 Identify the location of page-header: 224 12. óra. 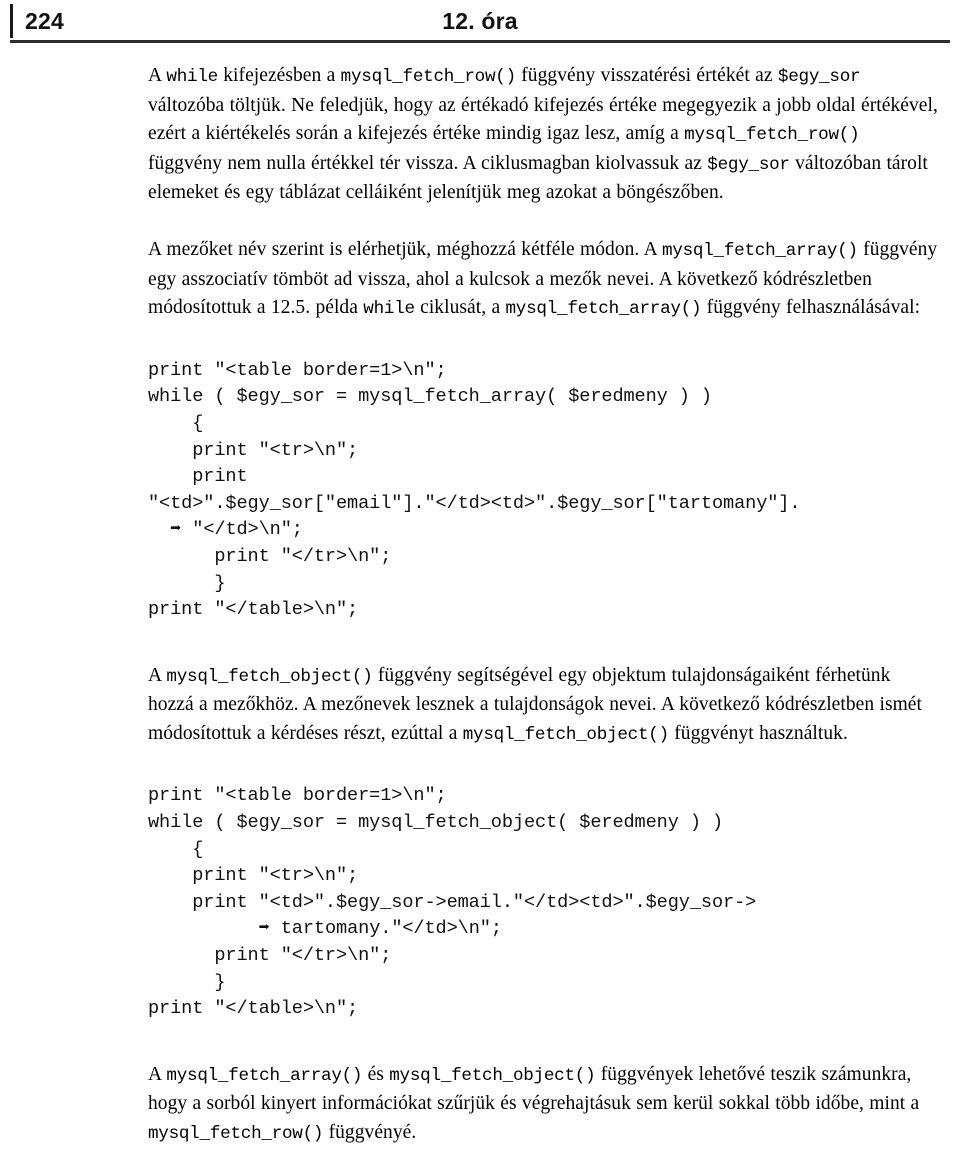
(480, 23).